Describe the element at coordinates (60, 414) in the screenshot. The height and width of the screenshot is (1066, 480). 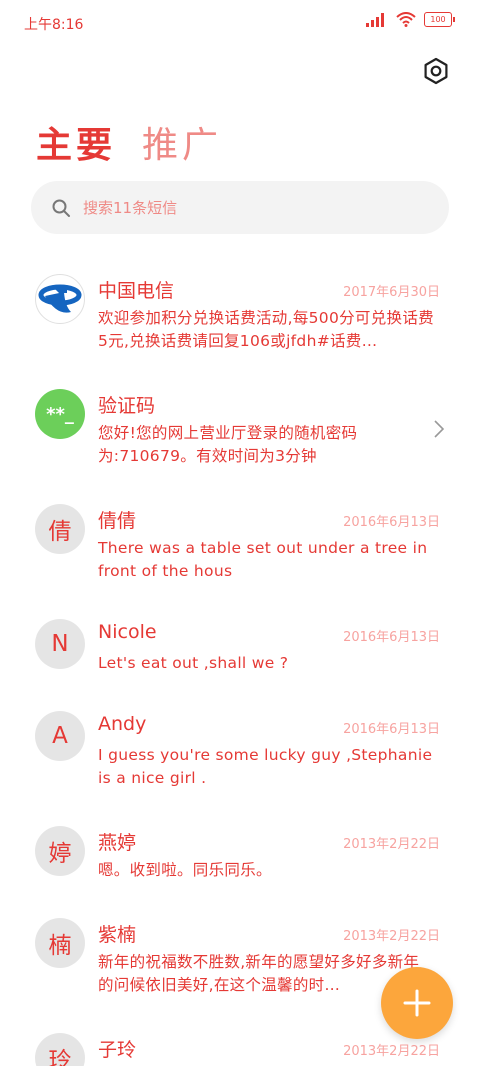
I see `avatar: **_` at that location.